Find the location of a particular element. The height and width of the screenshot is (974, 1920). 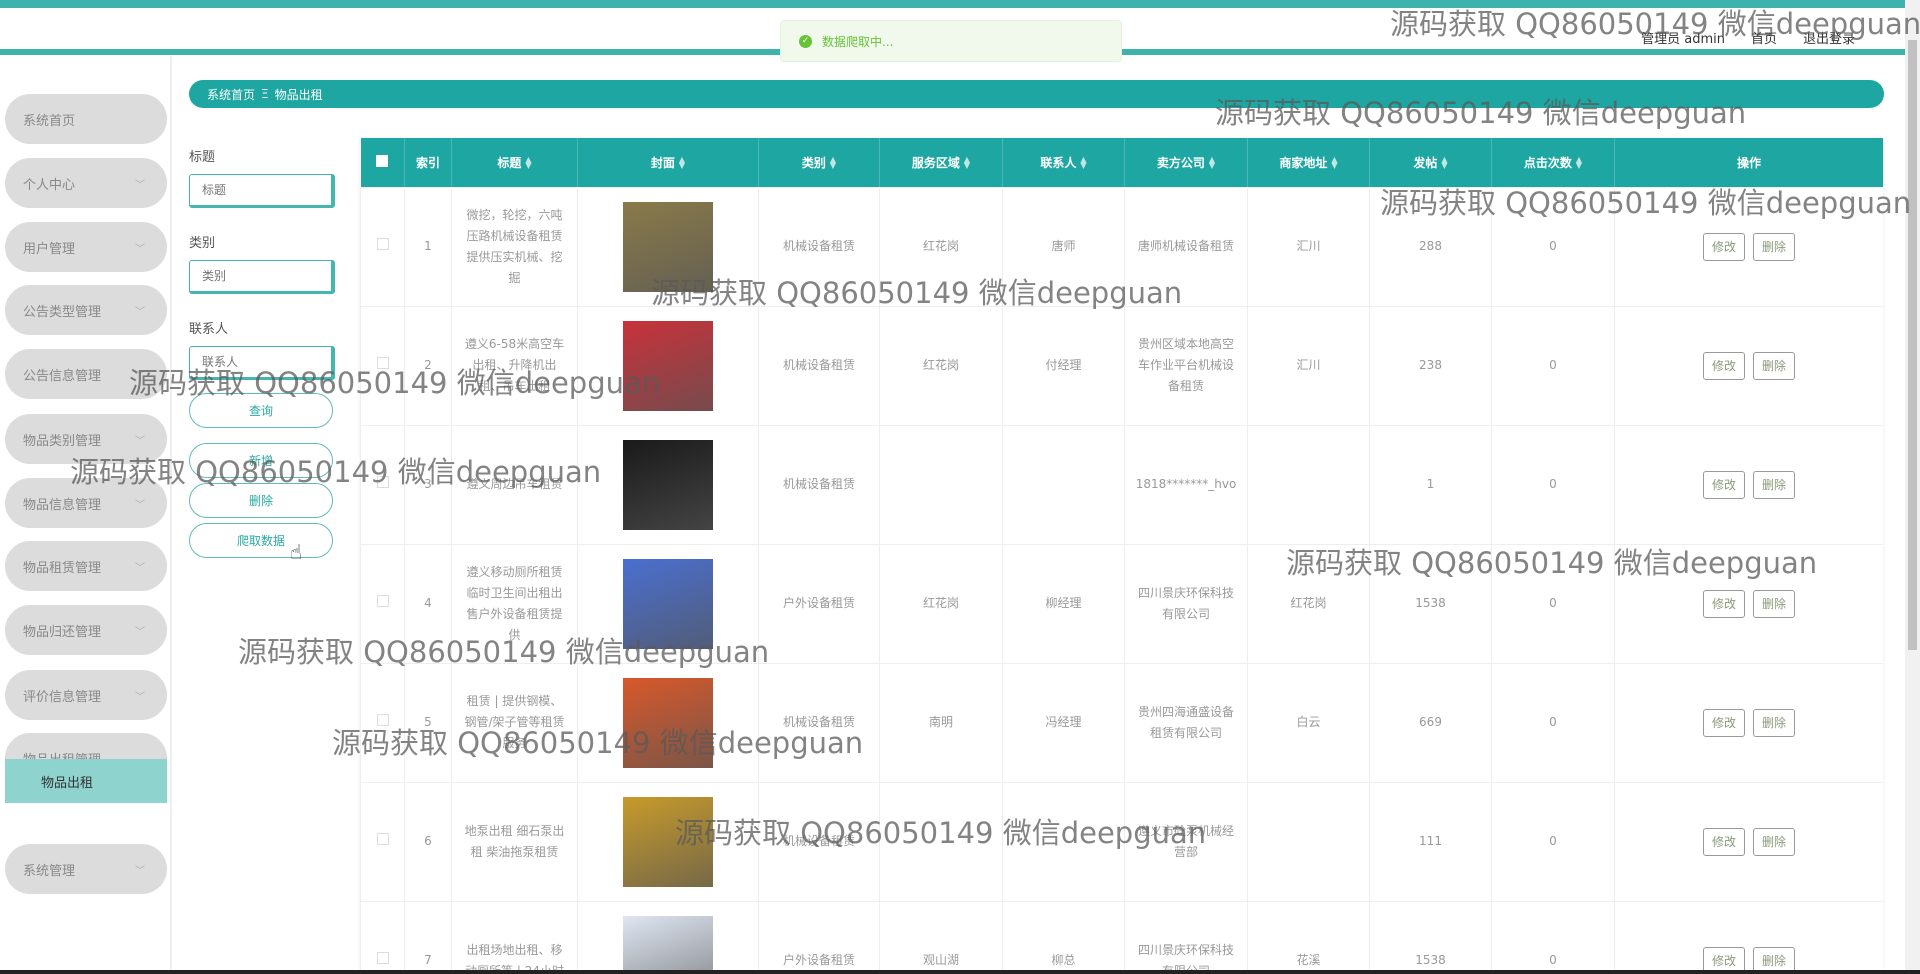

page-scrollbar is located at coordinates (1912, 487).